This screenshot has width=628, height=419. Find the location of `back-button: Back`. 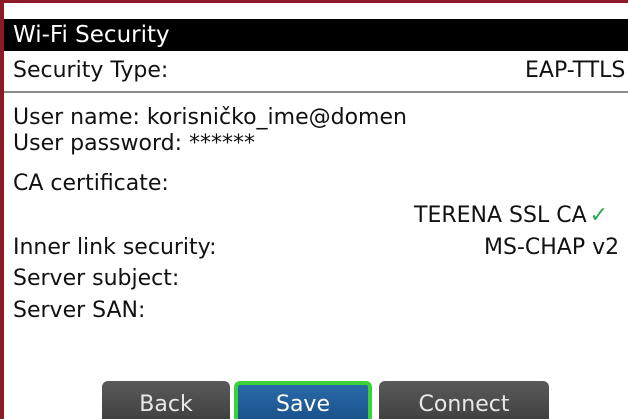

back-button: Back is located at coordinates (166, 400).